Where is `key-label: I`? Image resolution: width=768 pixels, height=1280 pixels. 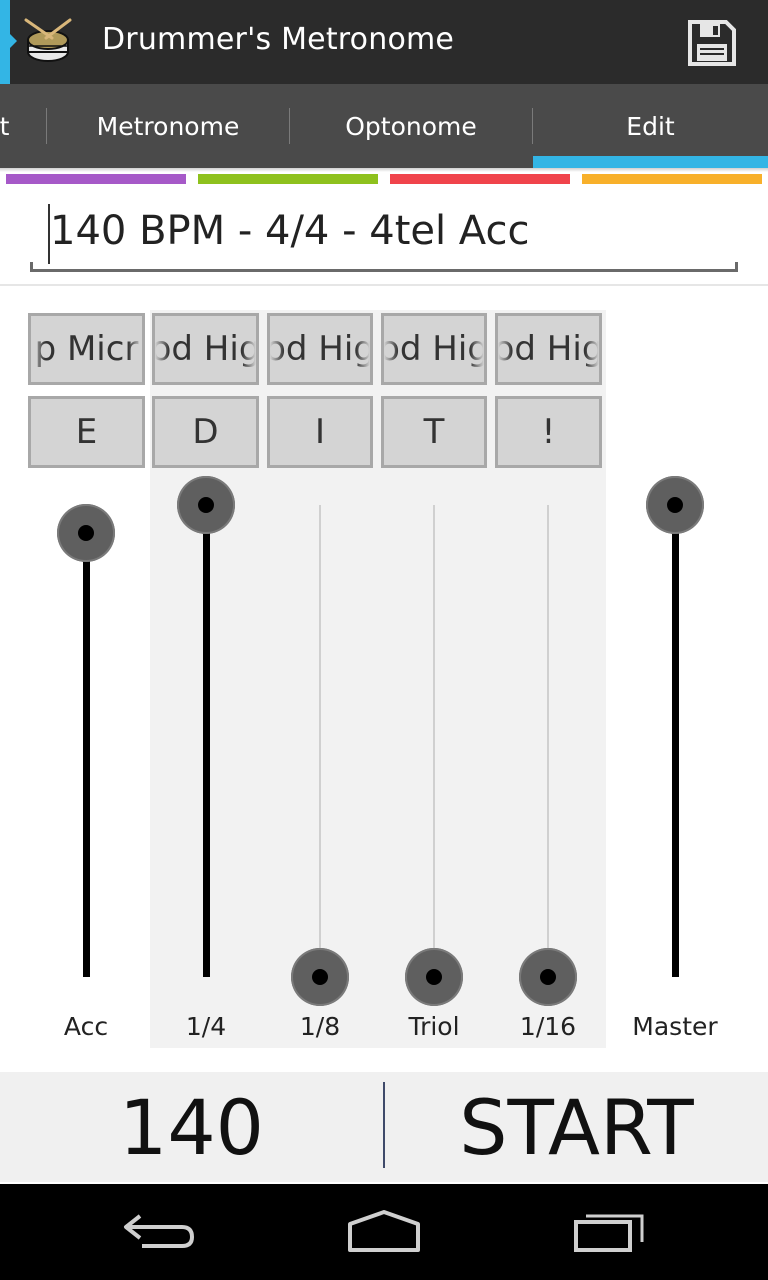 key-label: I is located at coordinates (320, 432).